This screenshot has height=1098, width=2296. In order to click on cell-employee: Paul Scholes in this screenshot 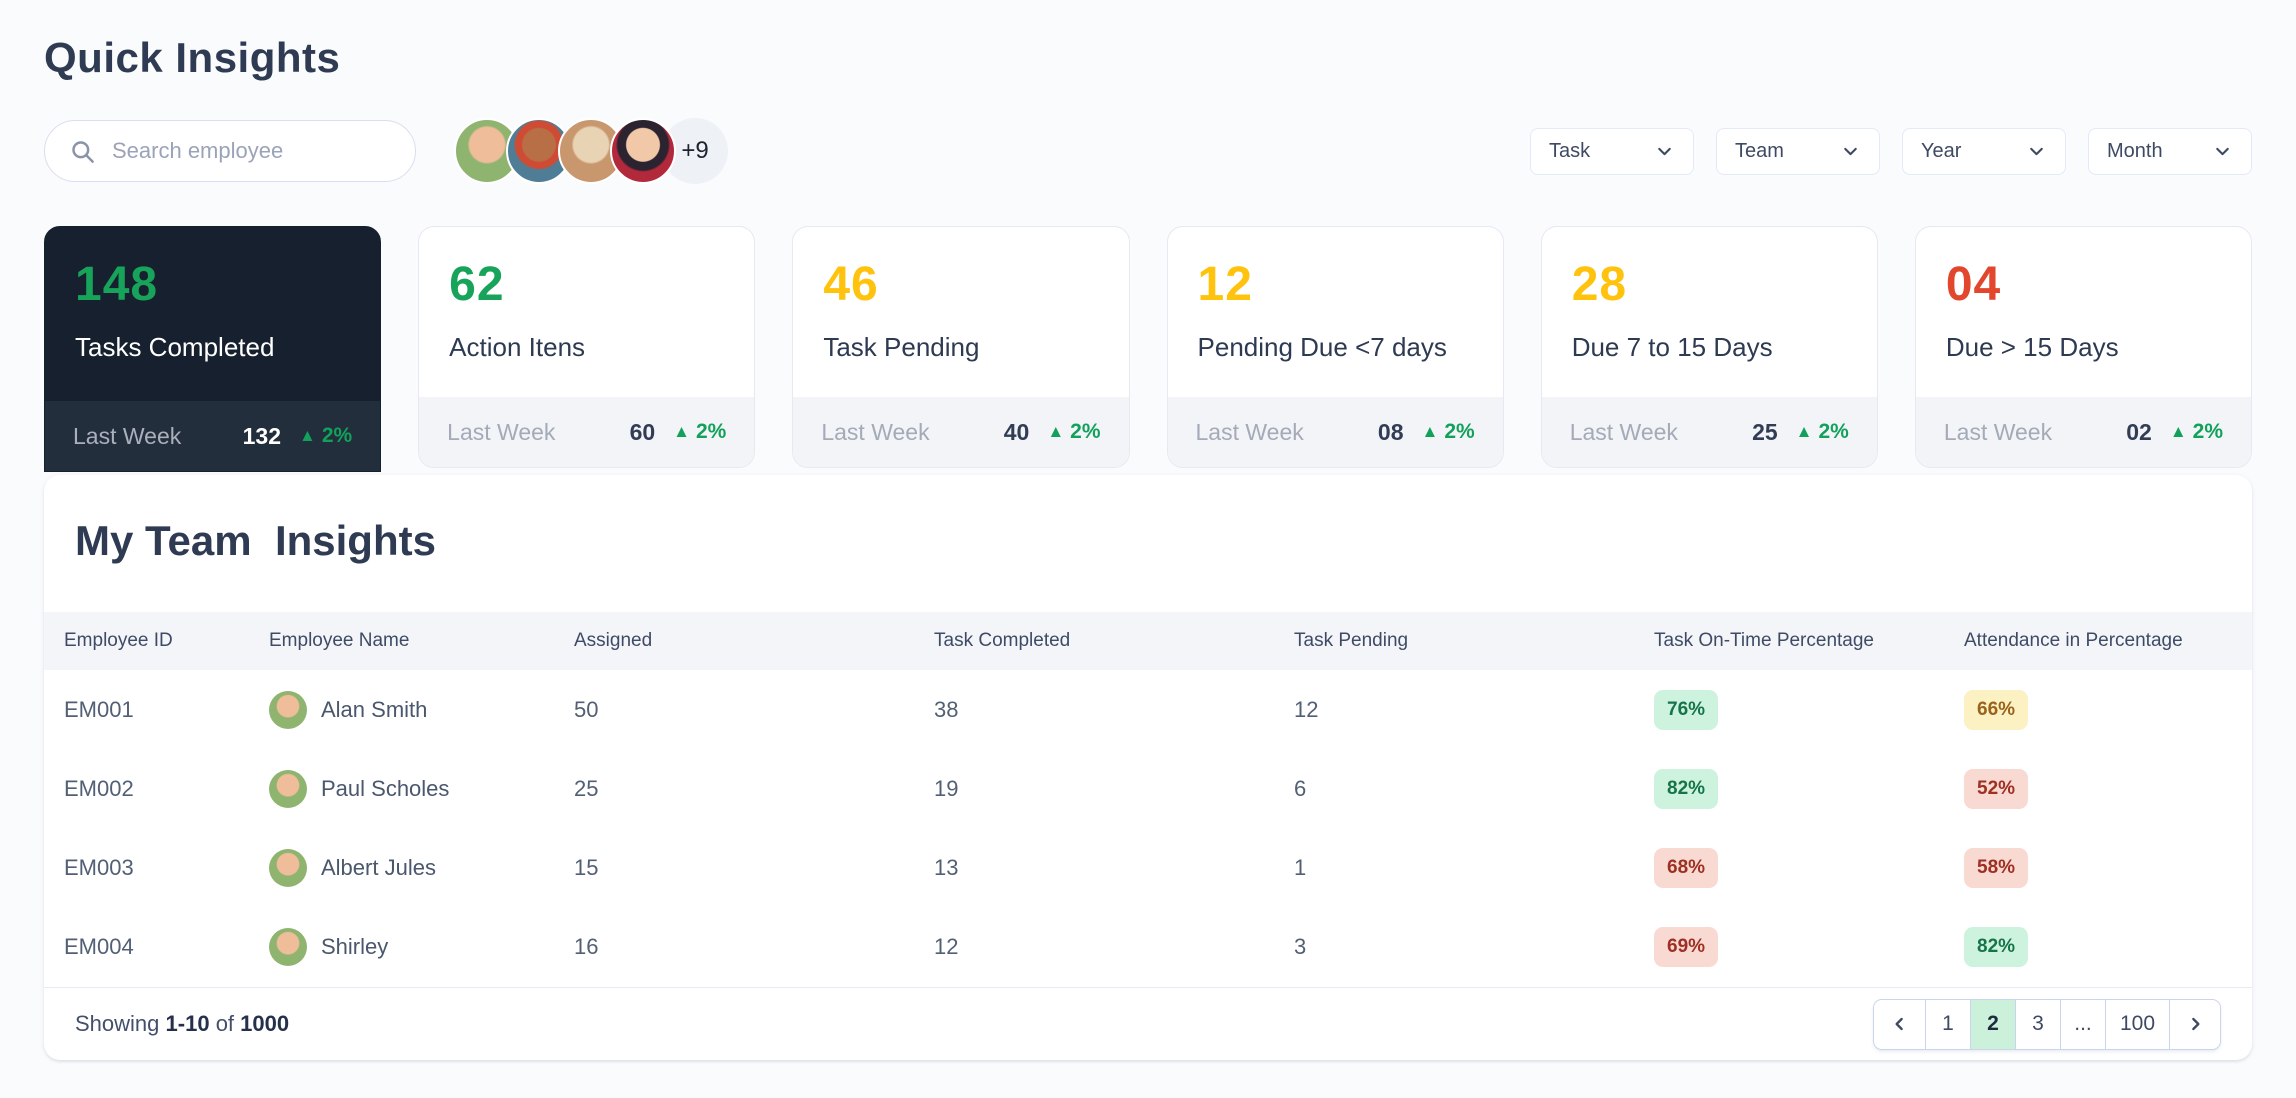, I will do `click(421, 788)`.